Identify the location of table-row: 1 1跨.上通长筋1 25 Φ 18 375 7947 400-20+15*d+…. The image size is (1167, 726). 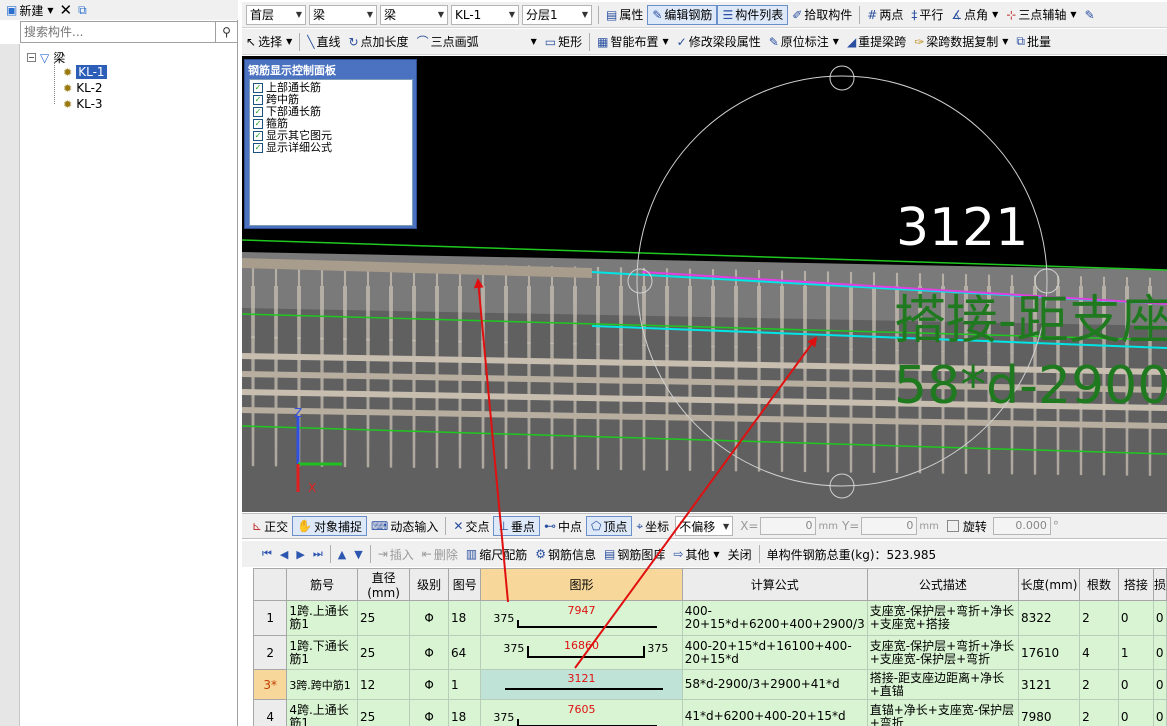
(710, 618).